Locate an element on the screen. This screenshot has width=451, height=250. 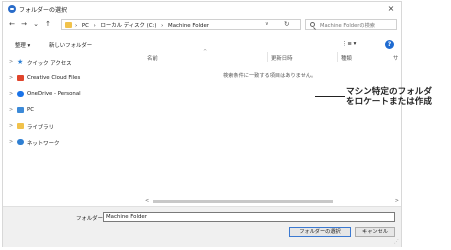
column-header-size: サ is located at coordinates (395, 58).